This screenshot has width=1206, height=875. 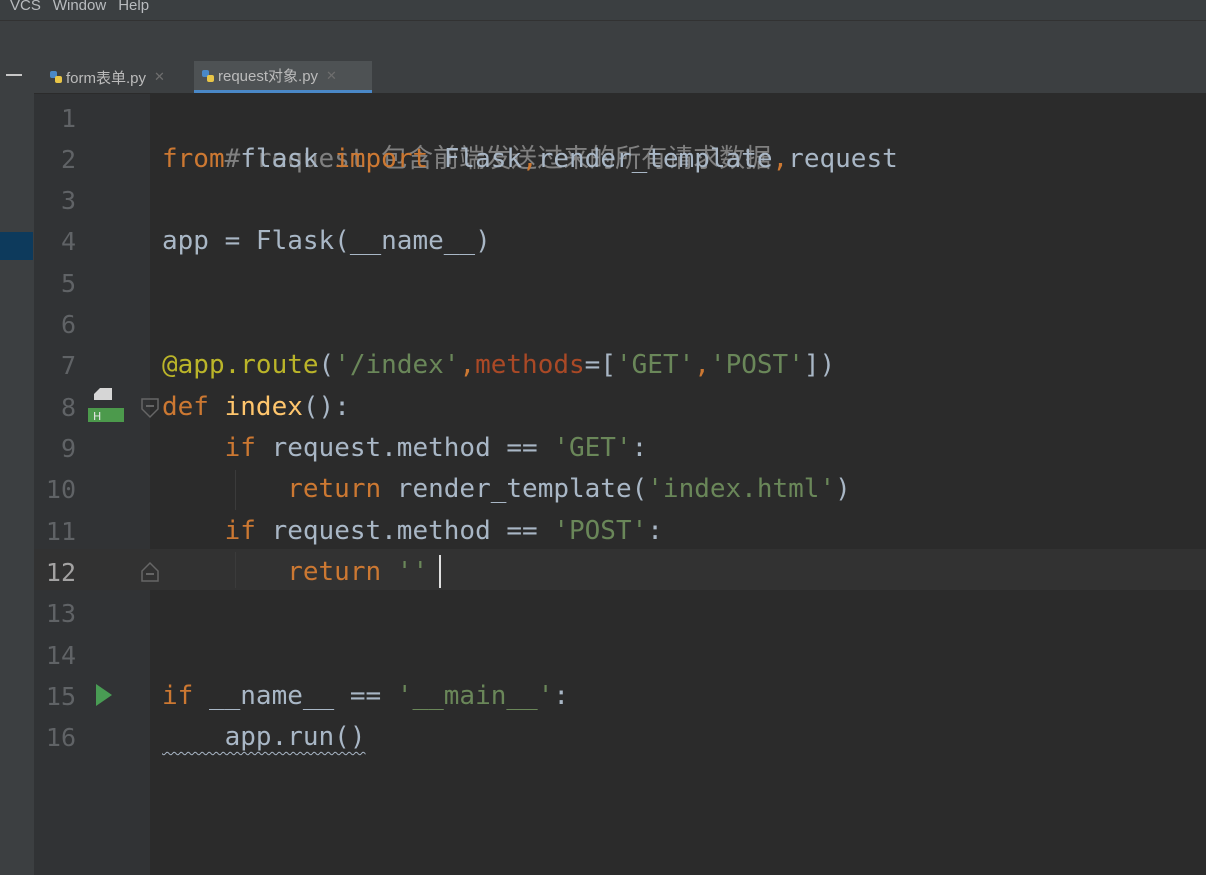 What do you see at coordinates (60, 531) in the screenshot?
I see `line-number: 11` at bounding box center [60, 531].